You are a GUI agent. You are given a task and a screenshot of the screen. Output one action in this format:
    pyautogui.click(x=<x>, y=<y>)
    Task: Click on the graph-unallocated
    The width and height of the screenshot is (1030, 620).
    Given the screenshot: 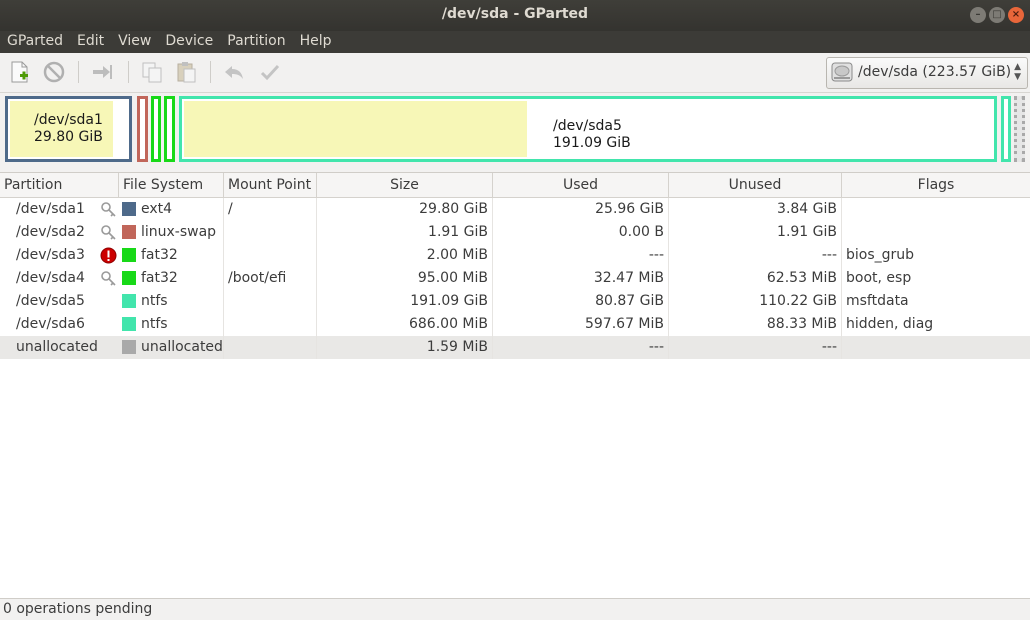 What is the action you would take?
    pyautogui.click(x=1019, y=129)
    